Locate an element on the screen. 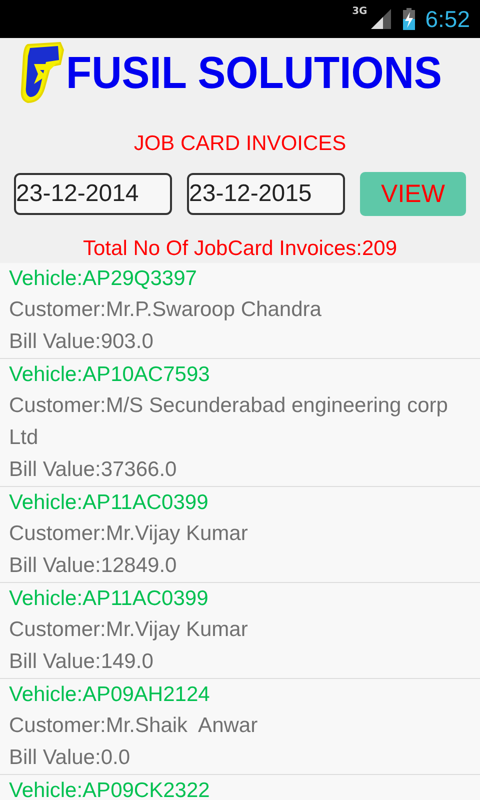 The image size is (480, 800). vehicle-number: Vehicle:AP09CK2322 is located at coordinates (110, 789).